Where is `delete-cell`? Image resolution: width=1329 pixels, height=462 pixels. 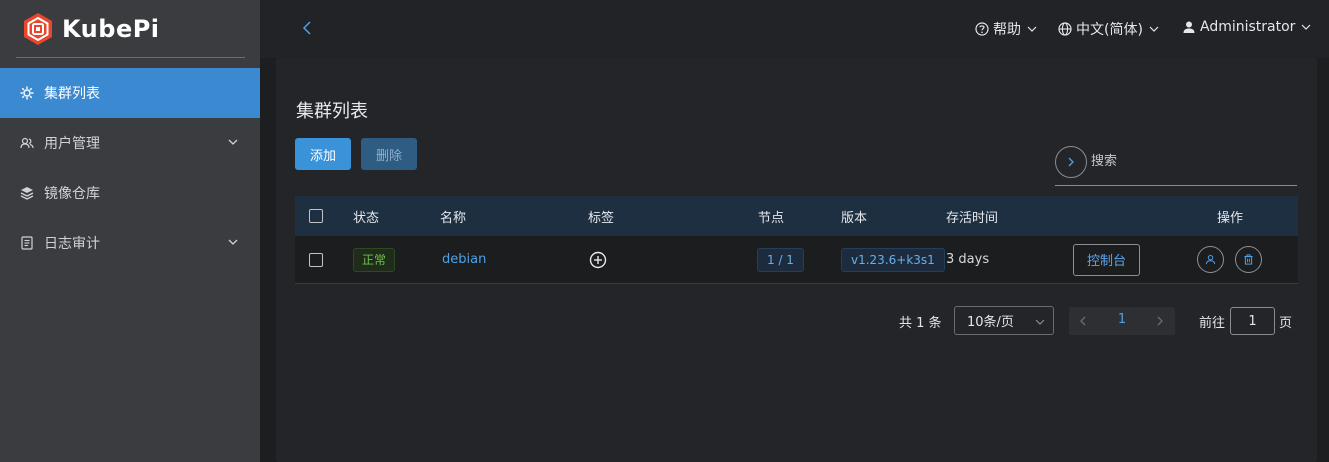 delete-cell is located at coordinates (1248, 259).